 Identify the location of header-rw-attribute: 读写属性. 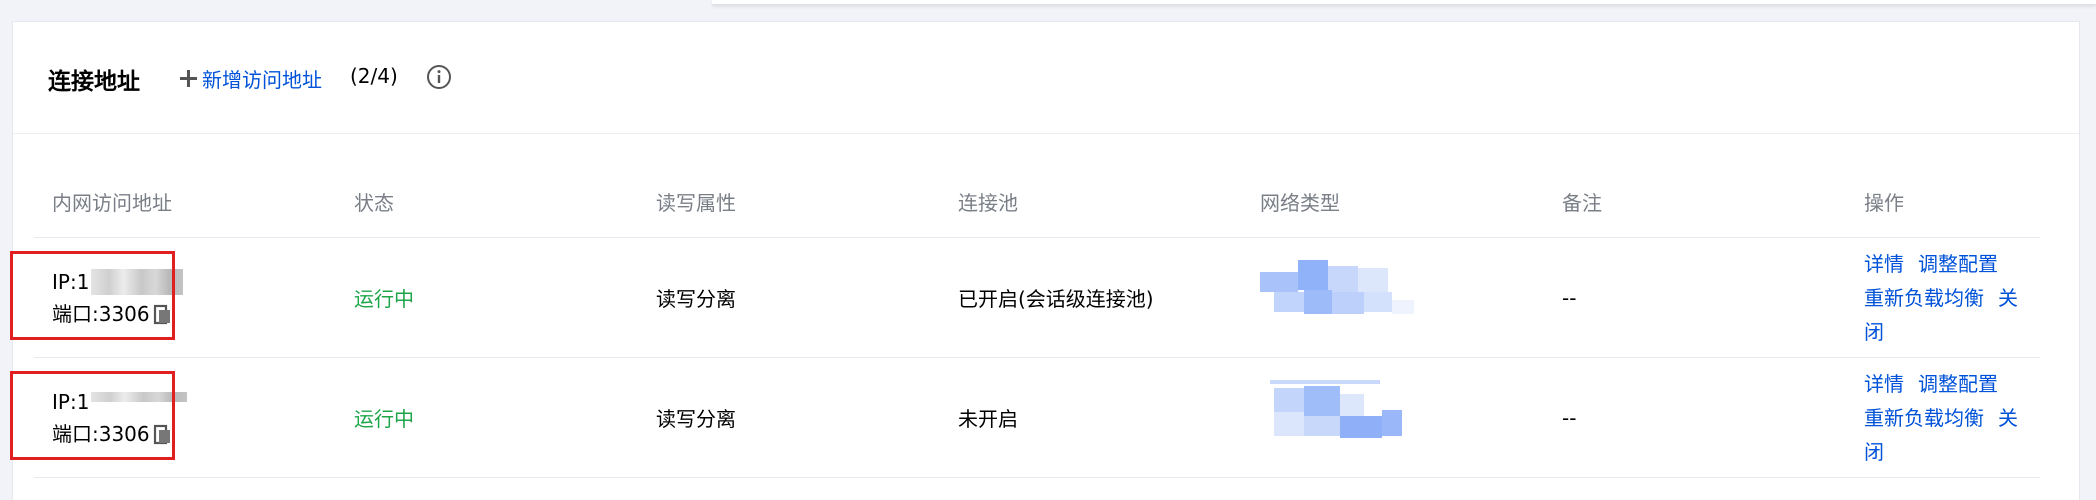
(789, 201).